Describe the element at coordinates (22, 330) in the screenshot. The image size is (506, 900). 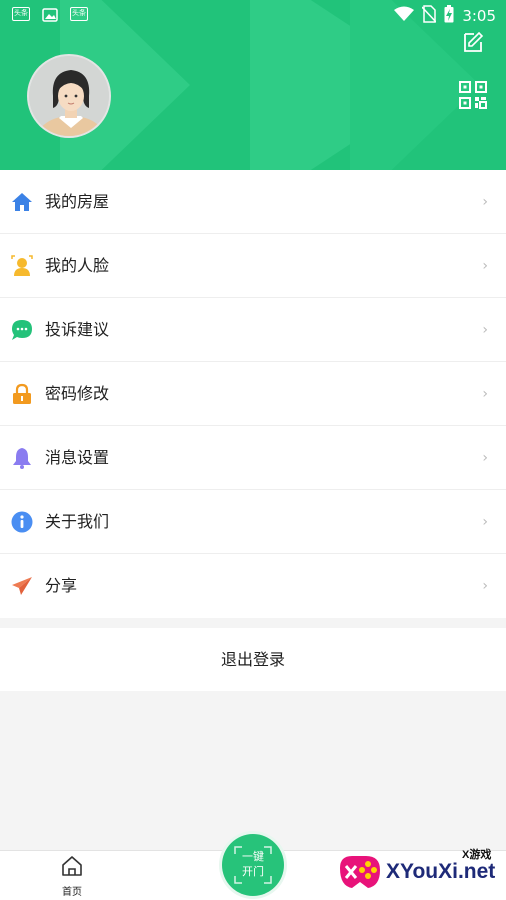
I see `chat-icon` at that location.